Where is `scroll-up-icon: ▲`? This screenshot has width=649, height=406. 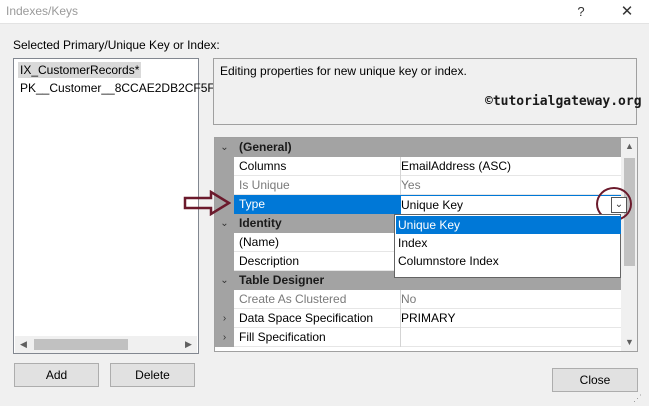
scroll-up-icon: ▲ is located at coordinates (629, 146).